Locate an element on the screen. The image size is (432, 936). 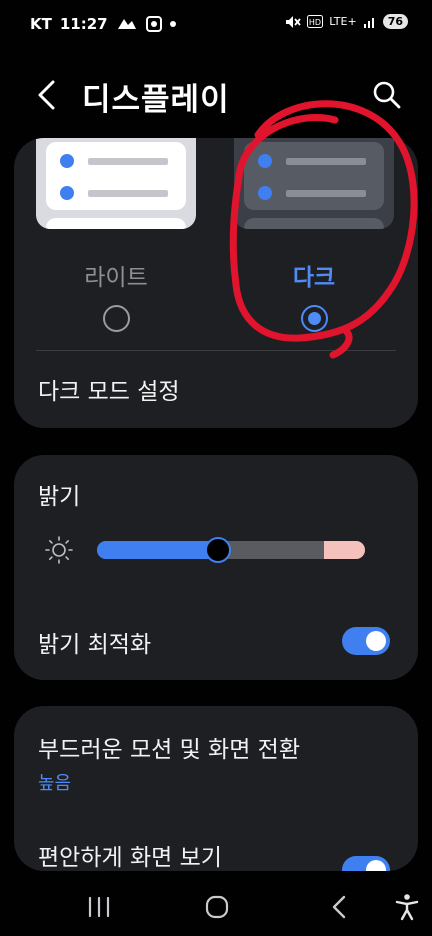
home-icon is located at coordinates (217, 907).